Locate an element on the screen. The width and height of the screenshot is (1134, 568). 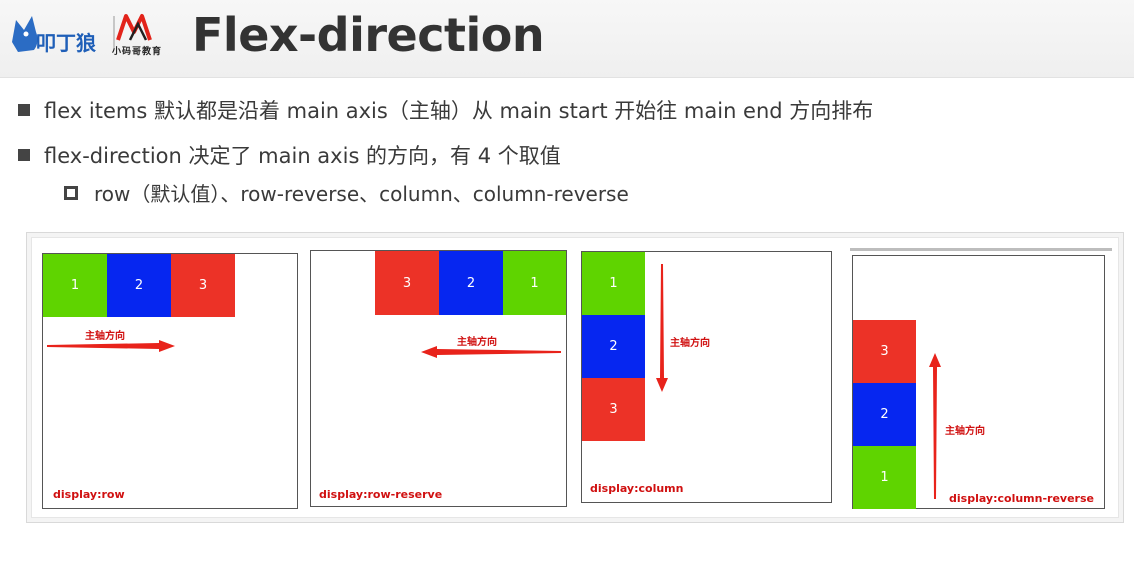
down-arrow-icon is located at coordinates (662, 328).